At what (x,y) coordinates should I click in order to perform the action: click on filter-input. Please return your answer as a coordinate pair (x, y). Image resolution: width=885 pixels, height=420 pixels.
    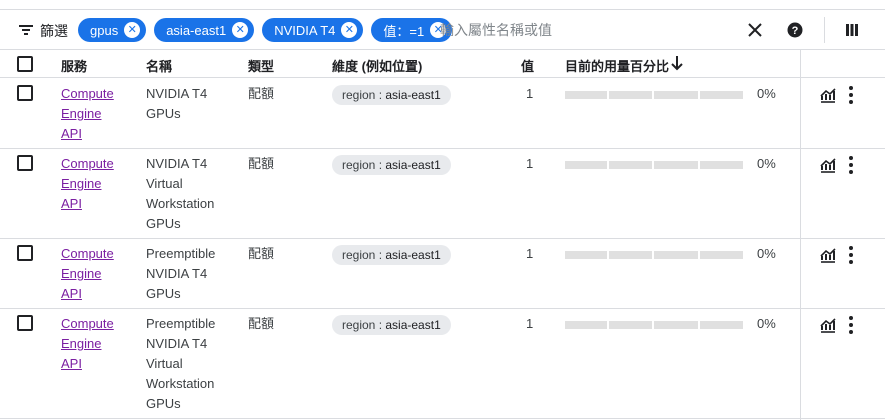
    Looking at the image, I should click on (578, 30).